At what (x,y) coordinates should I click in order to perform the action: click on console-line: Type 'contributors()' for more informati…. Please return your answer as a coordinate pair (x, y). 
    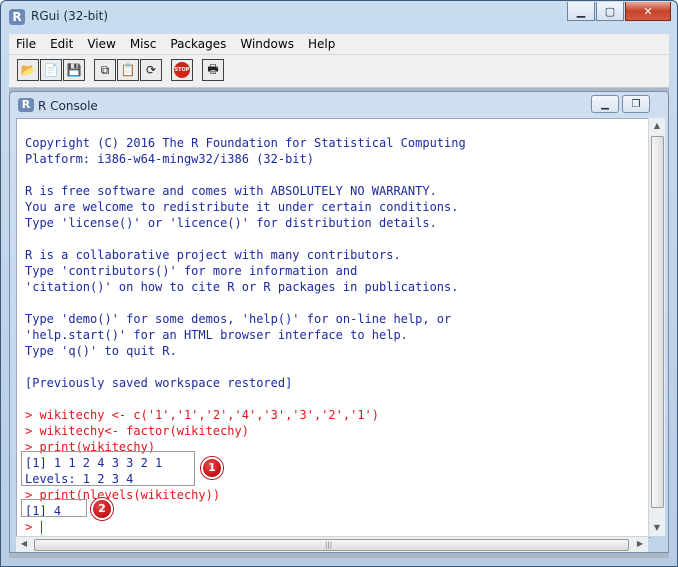
    Looking at the image, I should click on (191, 271).